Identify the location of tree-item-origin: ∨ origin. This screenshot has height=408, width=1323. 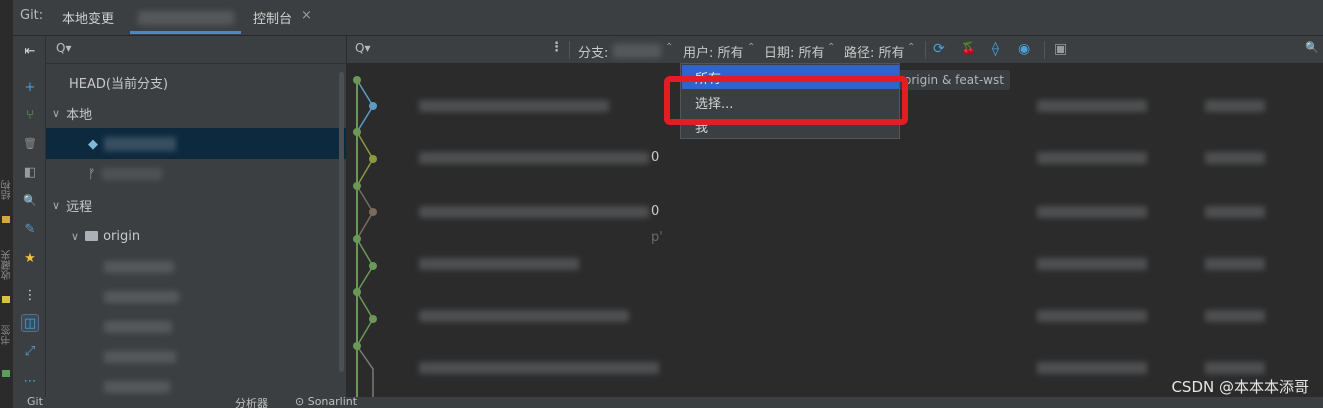
(105, 236).